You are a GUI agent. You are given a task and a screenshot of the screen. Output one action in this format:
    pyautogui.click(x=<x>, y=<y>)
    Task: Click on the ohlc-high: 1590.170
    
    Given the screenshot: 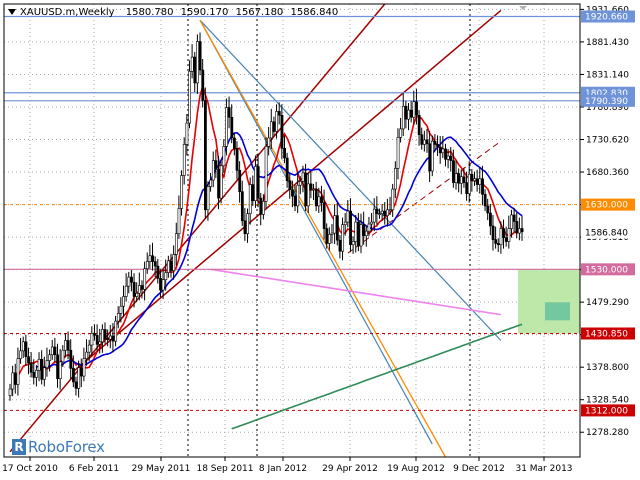 What is the action you would take?
    pyautogui.click(x=205, y=12)
    